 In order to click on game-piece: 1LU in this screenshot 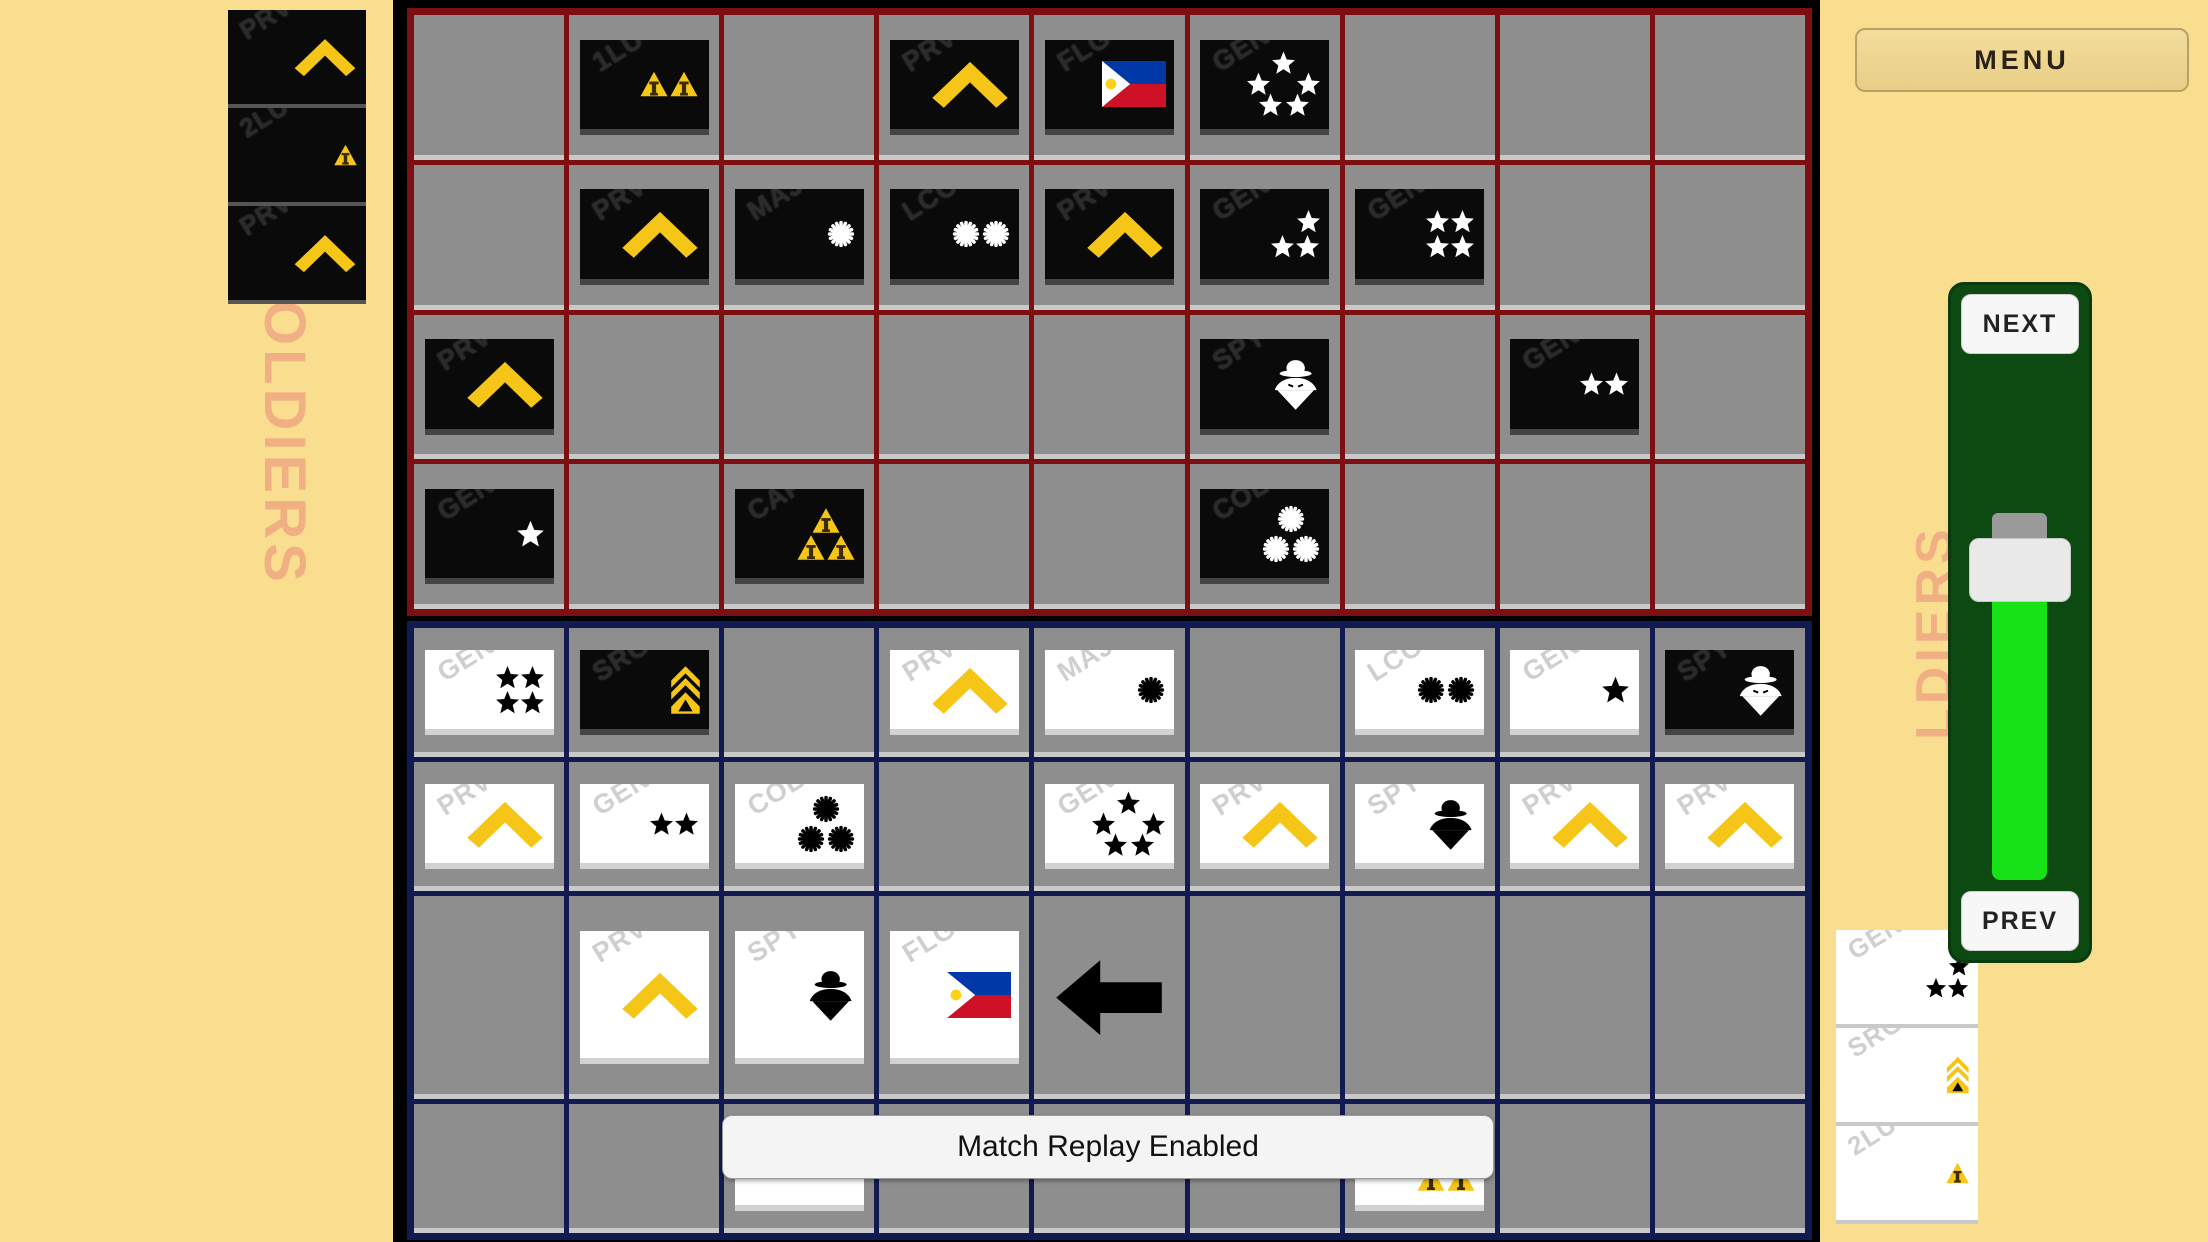, I will do `click(644, 87)`.